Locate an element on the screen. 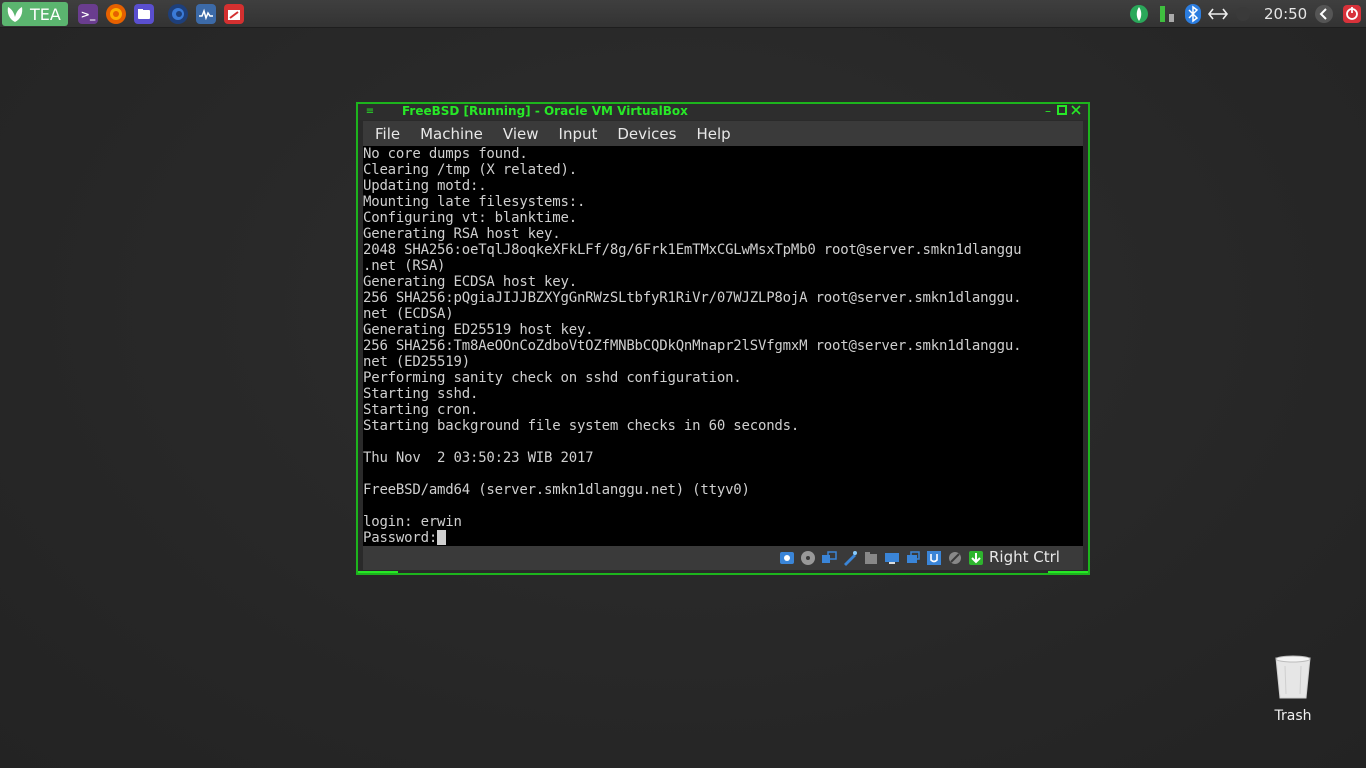  network-icon is located at coordinates (850, 558).